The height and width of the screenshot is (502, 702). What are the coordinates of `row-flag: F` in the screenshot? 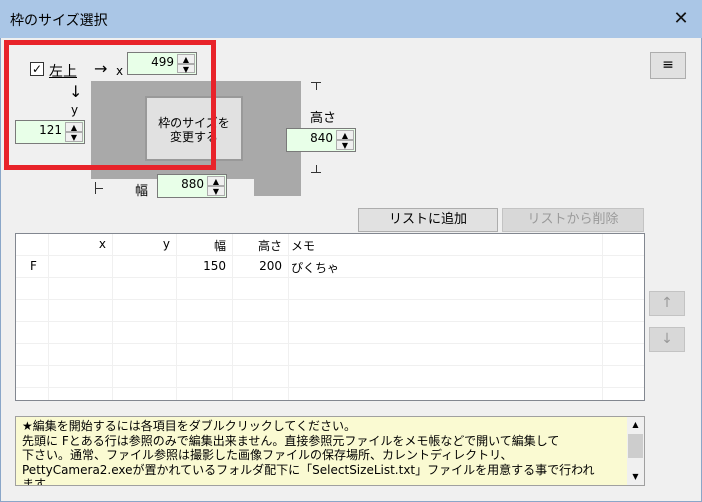 It's located at (33, 266).